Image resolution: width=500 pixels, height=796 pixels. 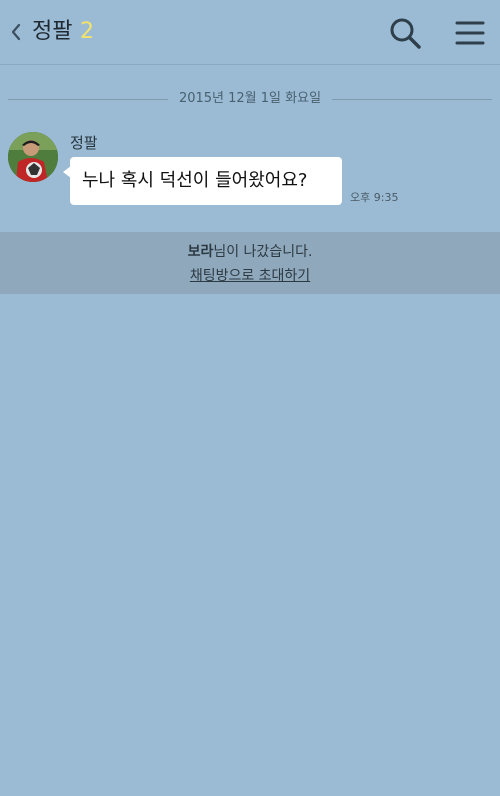 I want to click on back-button, so click(x=16, y=32).